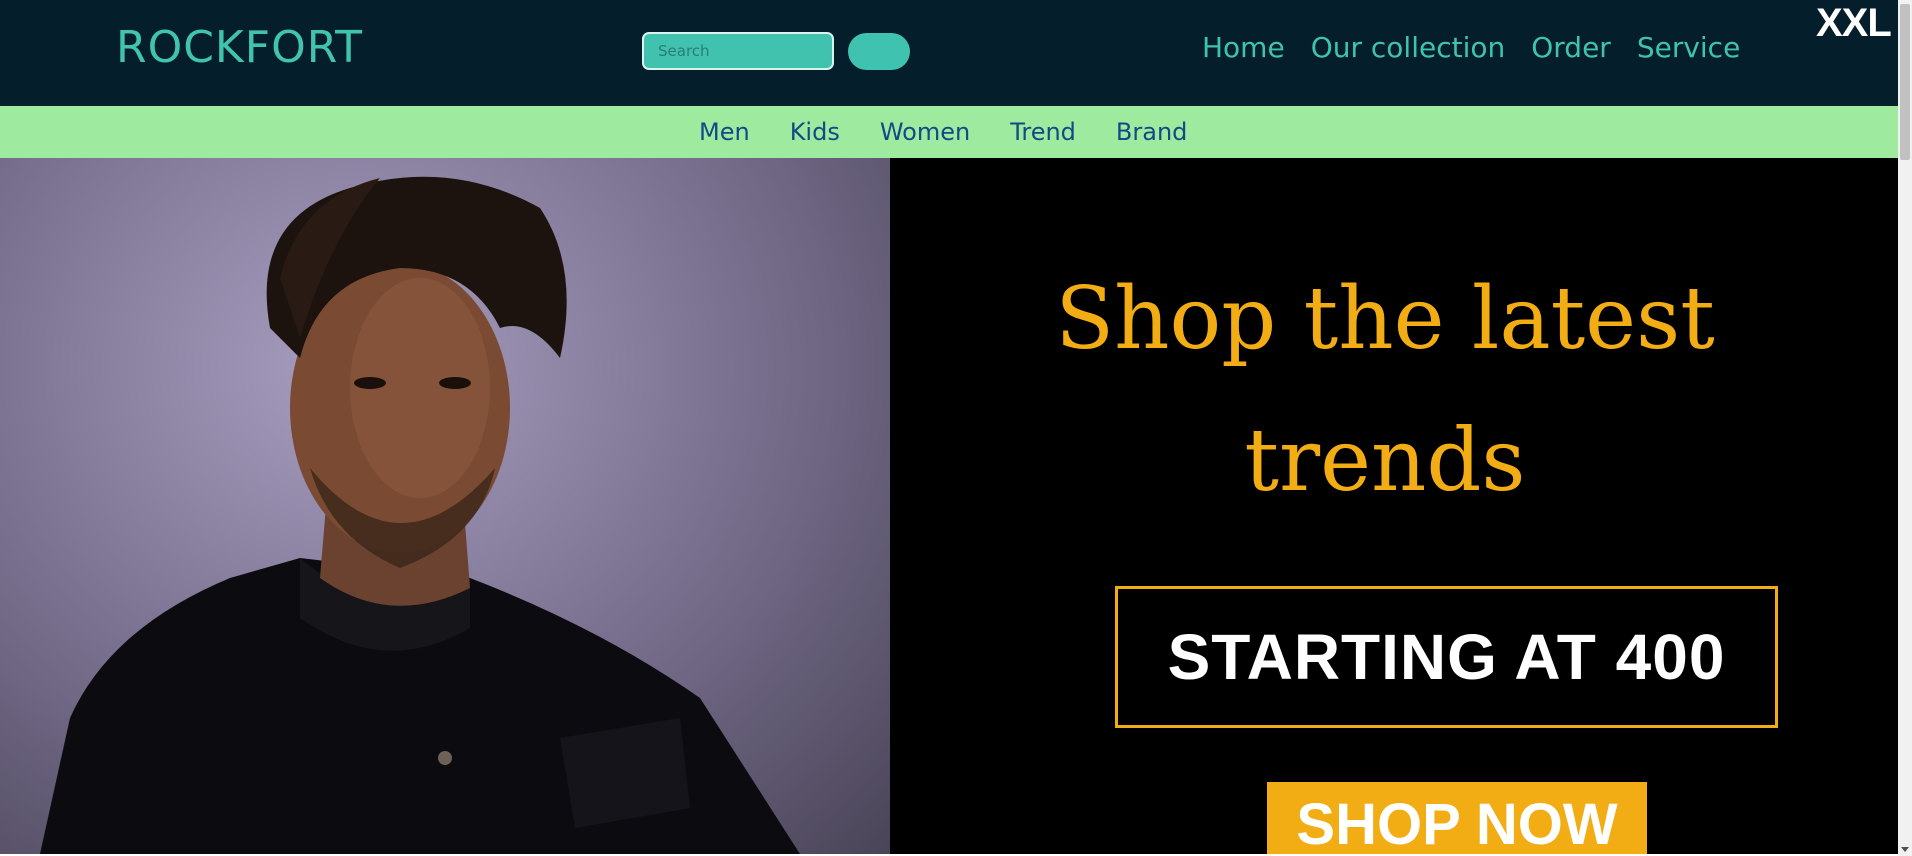  I want to click on category-men-link: Men, so click(724, 132).